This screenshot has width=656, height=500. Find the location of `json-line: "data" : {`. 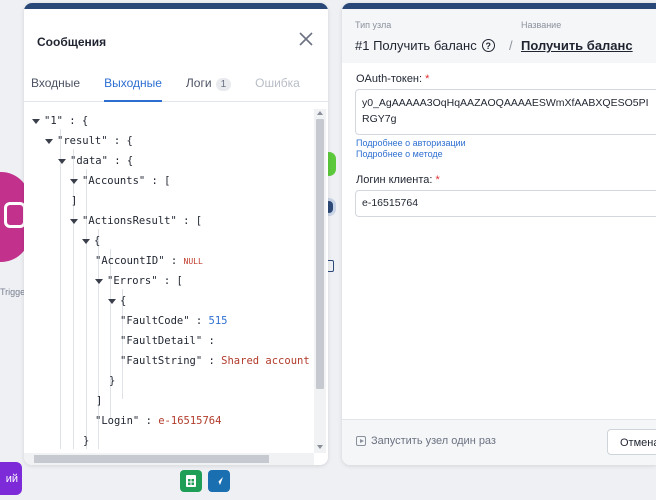

json-line: "data" : { is located at coordinates (95, 161).